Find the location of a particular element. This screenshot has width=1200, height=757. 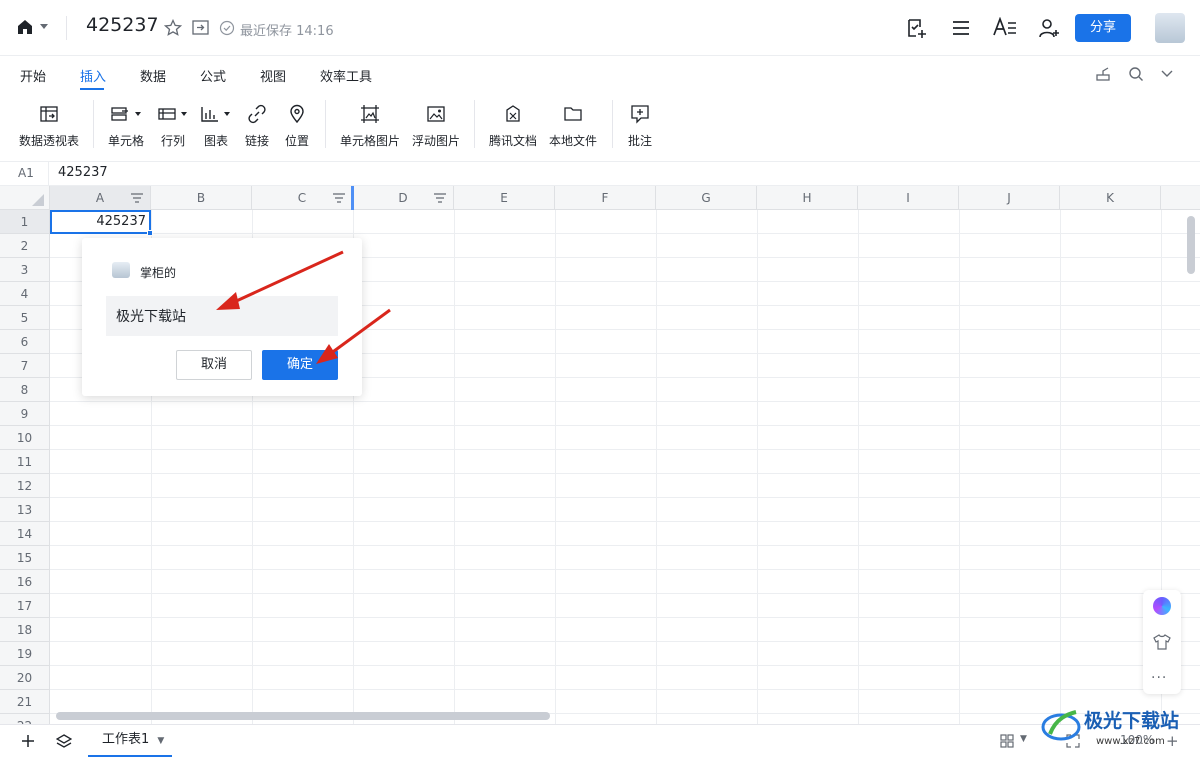

watermark-url: www.xz7.com is located at coordinates (1130, 741).